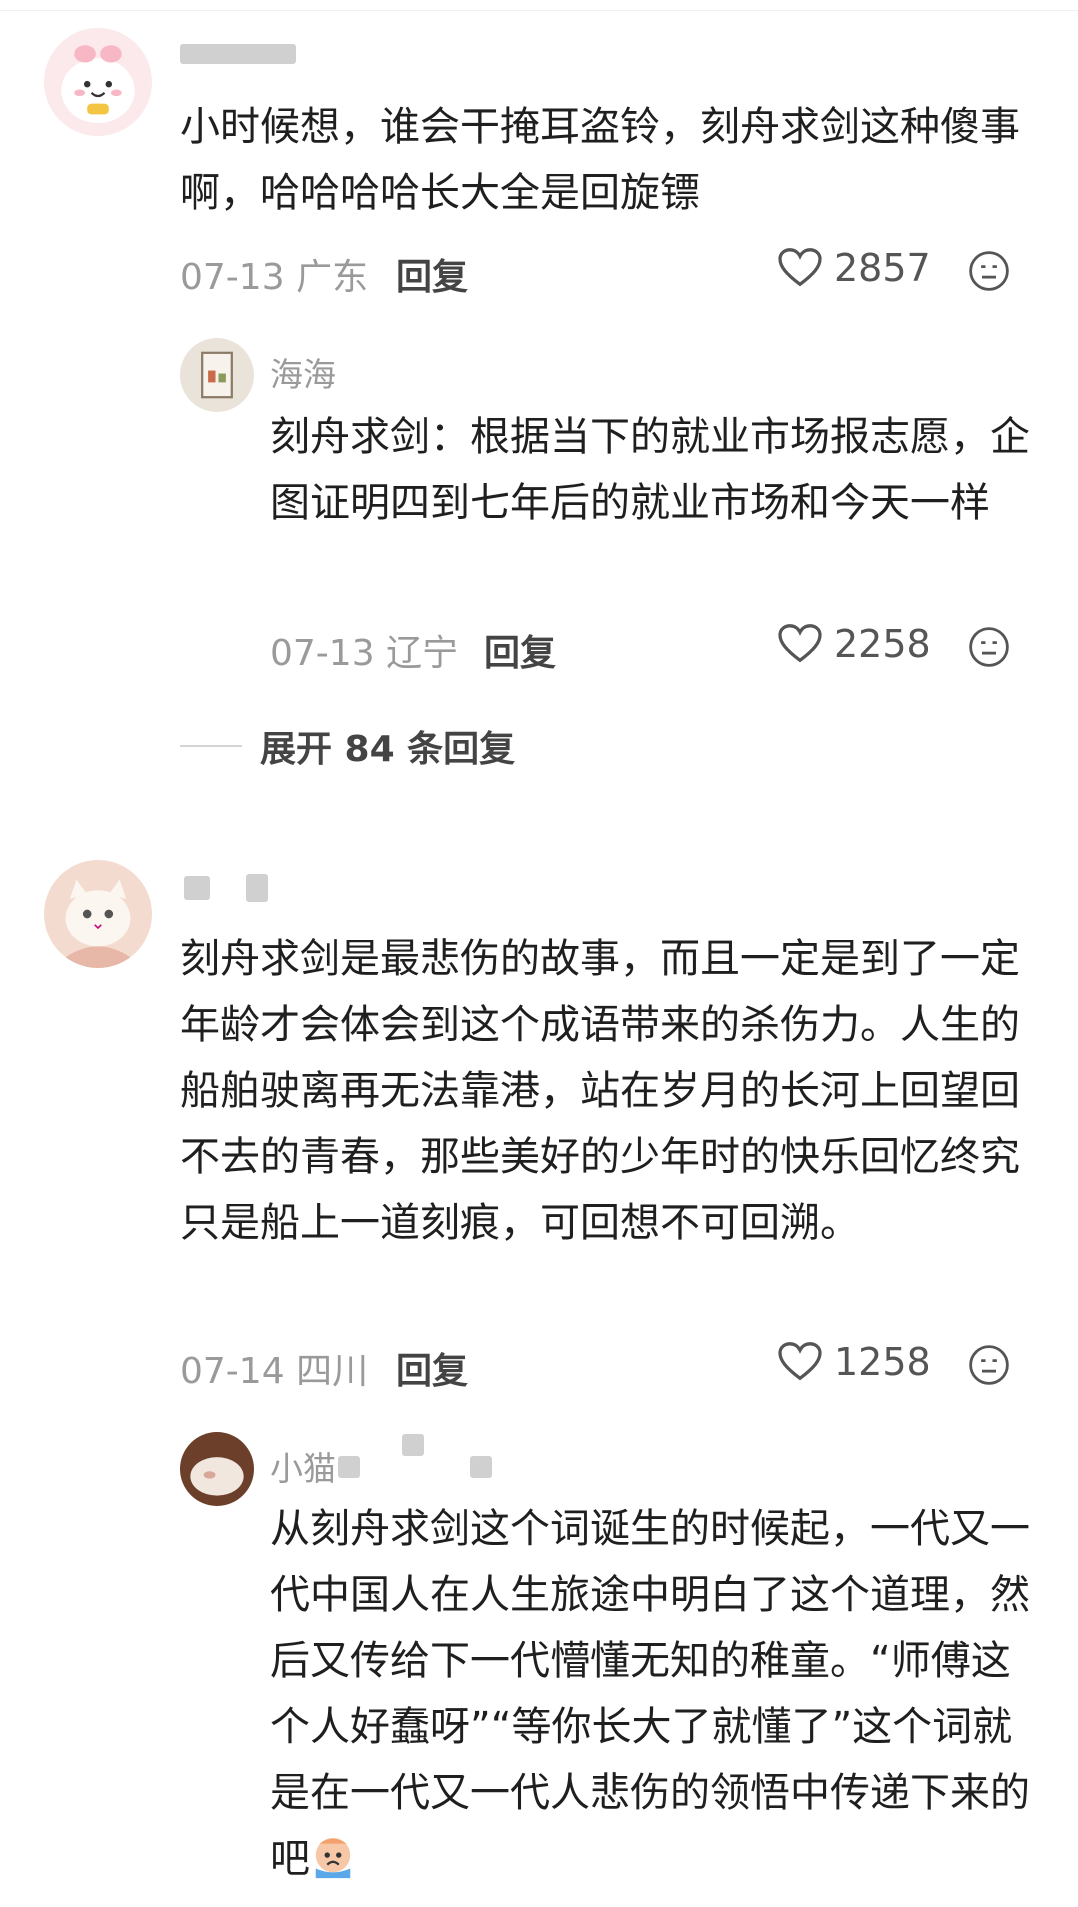 This screenshot has height=1907, width=1078. What do you see at coordinates (539, 5) in the screenshot?
I see `top-divider` at bounding box center [539, 5].